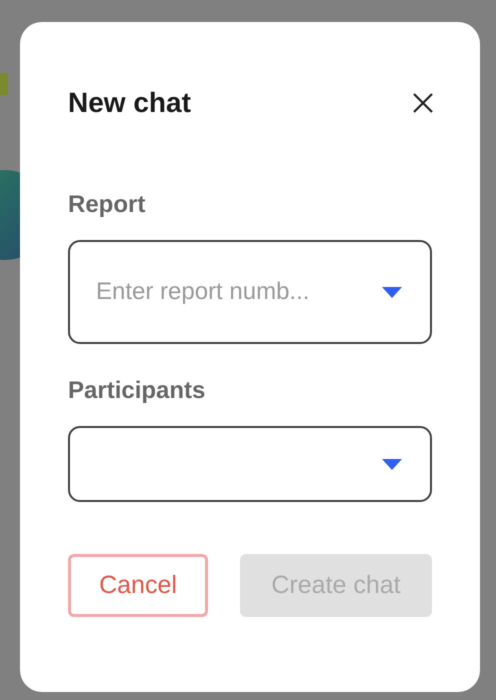 The image size is (496, 700). What do you see at coordinates (129, 103) in the screenshot?
I see `dialog-title: New chat` at bounding box center [129, 103].